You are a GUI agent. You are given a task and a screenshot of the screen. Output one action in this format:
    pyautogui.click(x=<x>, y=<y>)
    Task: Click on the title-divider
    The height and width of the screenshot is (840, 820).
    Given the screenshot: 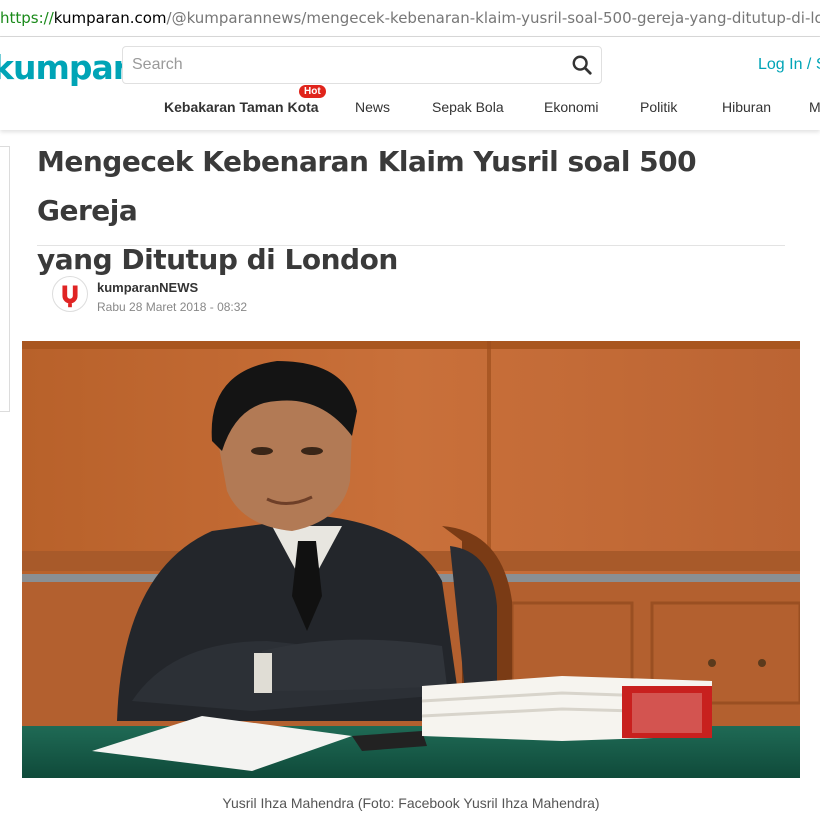 What is the action you would take?
    pyautogui.click(x=411, y=245)
    